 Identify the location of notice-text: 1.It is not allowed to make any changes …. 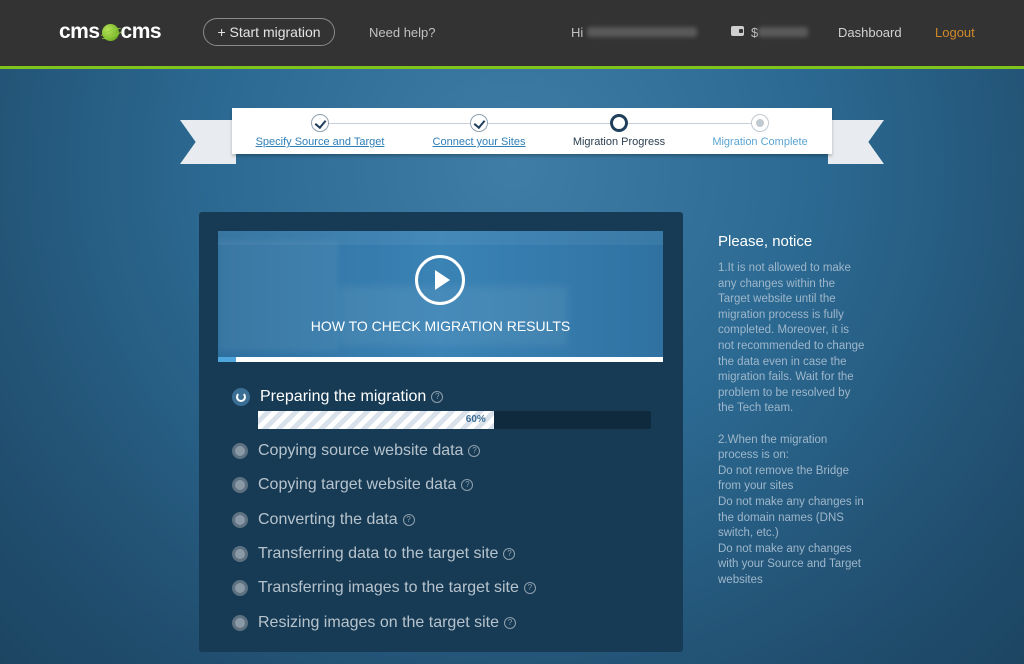
(793, 424).